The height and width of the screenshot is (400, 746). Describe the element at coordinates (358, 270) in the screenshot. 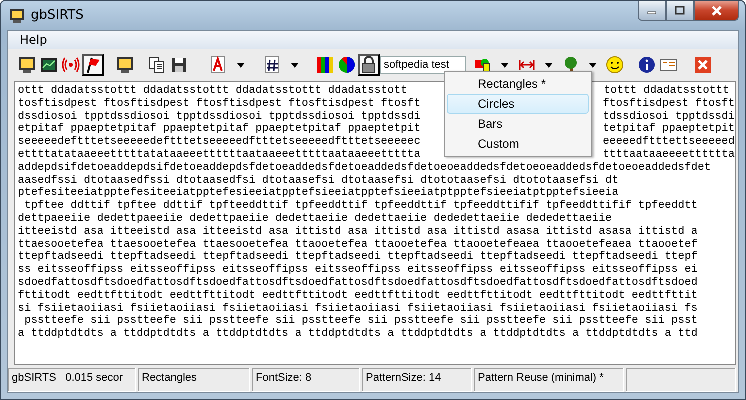

I see `text-line: ss eitsseoffipss eitsseoffipss eitsseoffipss eitsseoffipss eitsseoffipss eitsseoffipss eitsseoffipss ei` at that location.